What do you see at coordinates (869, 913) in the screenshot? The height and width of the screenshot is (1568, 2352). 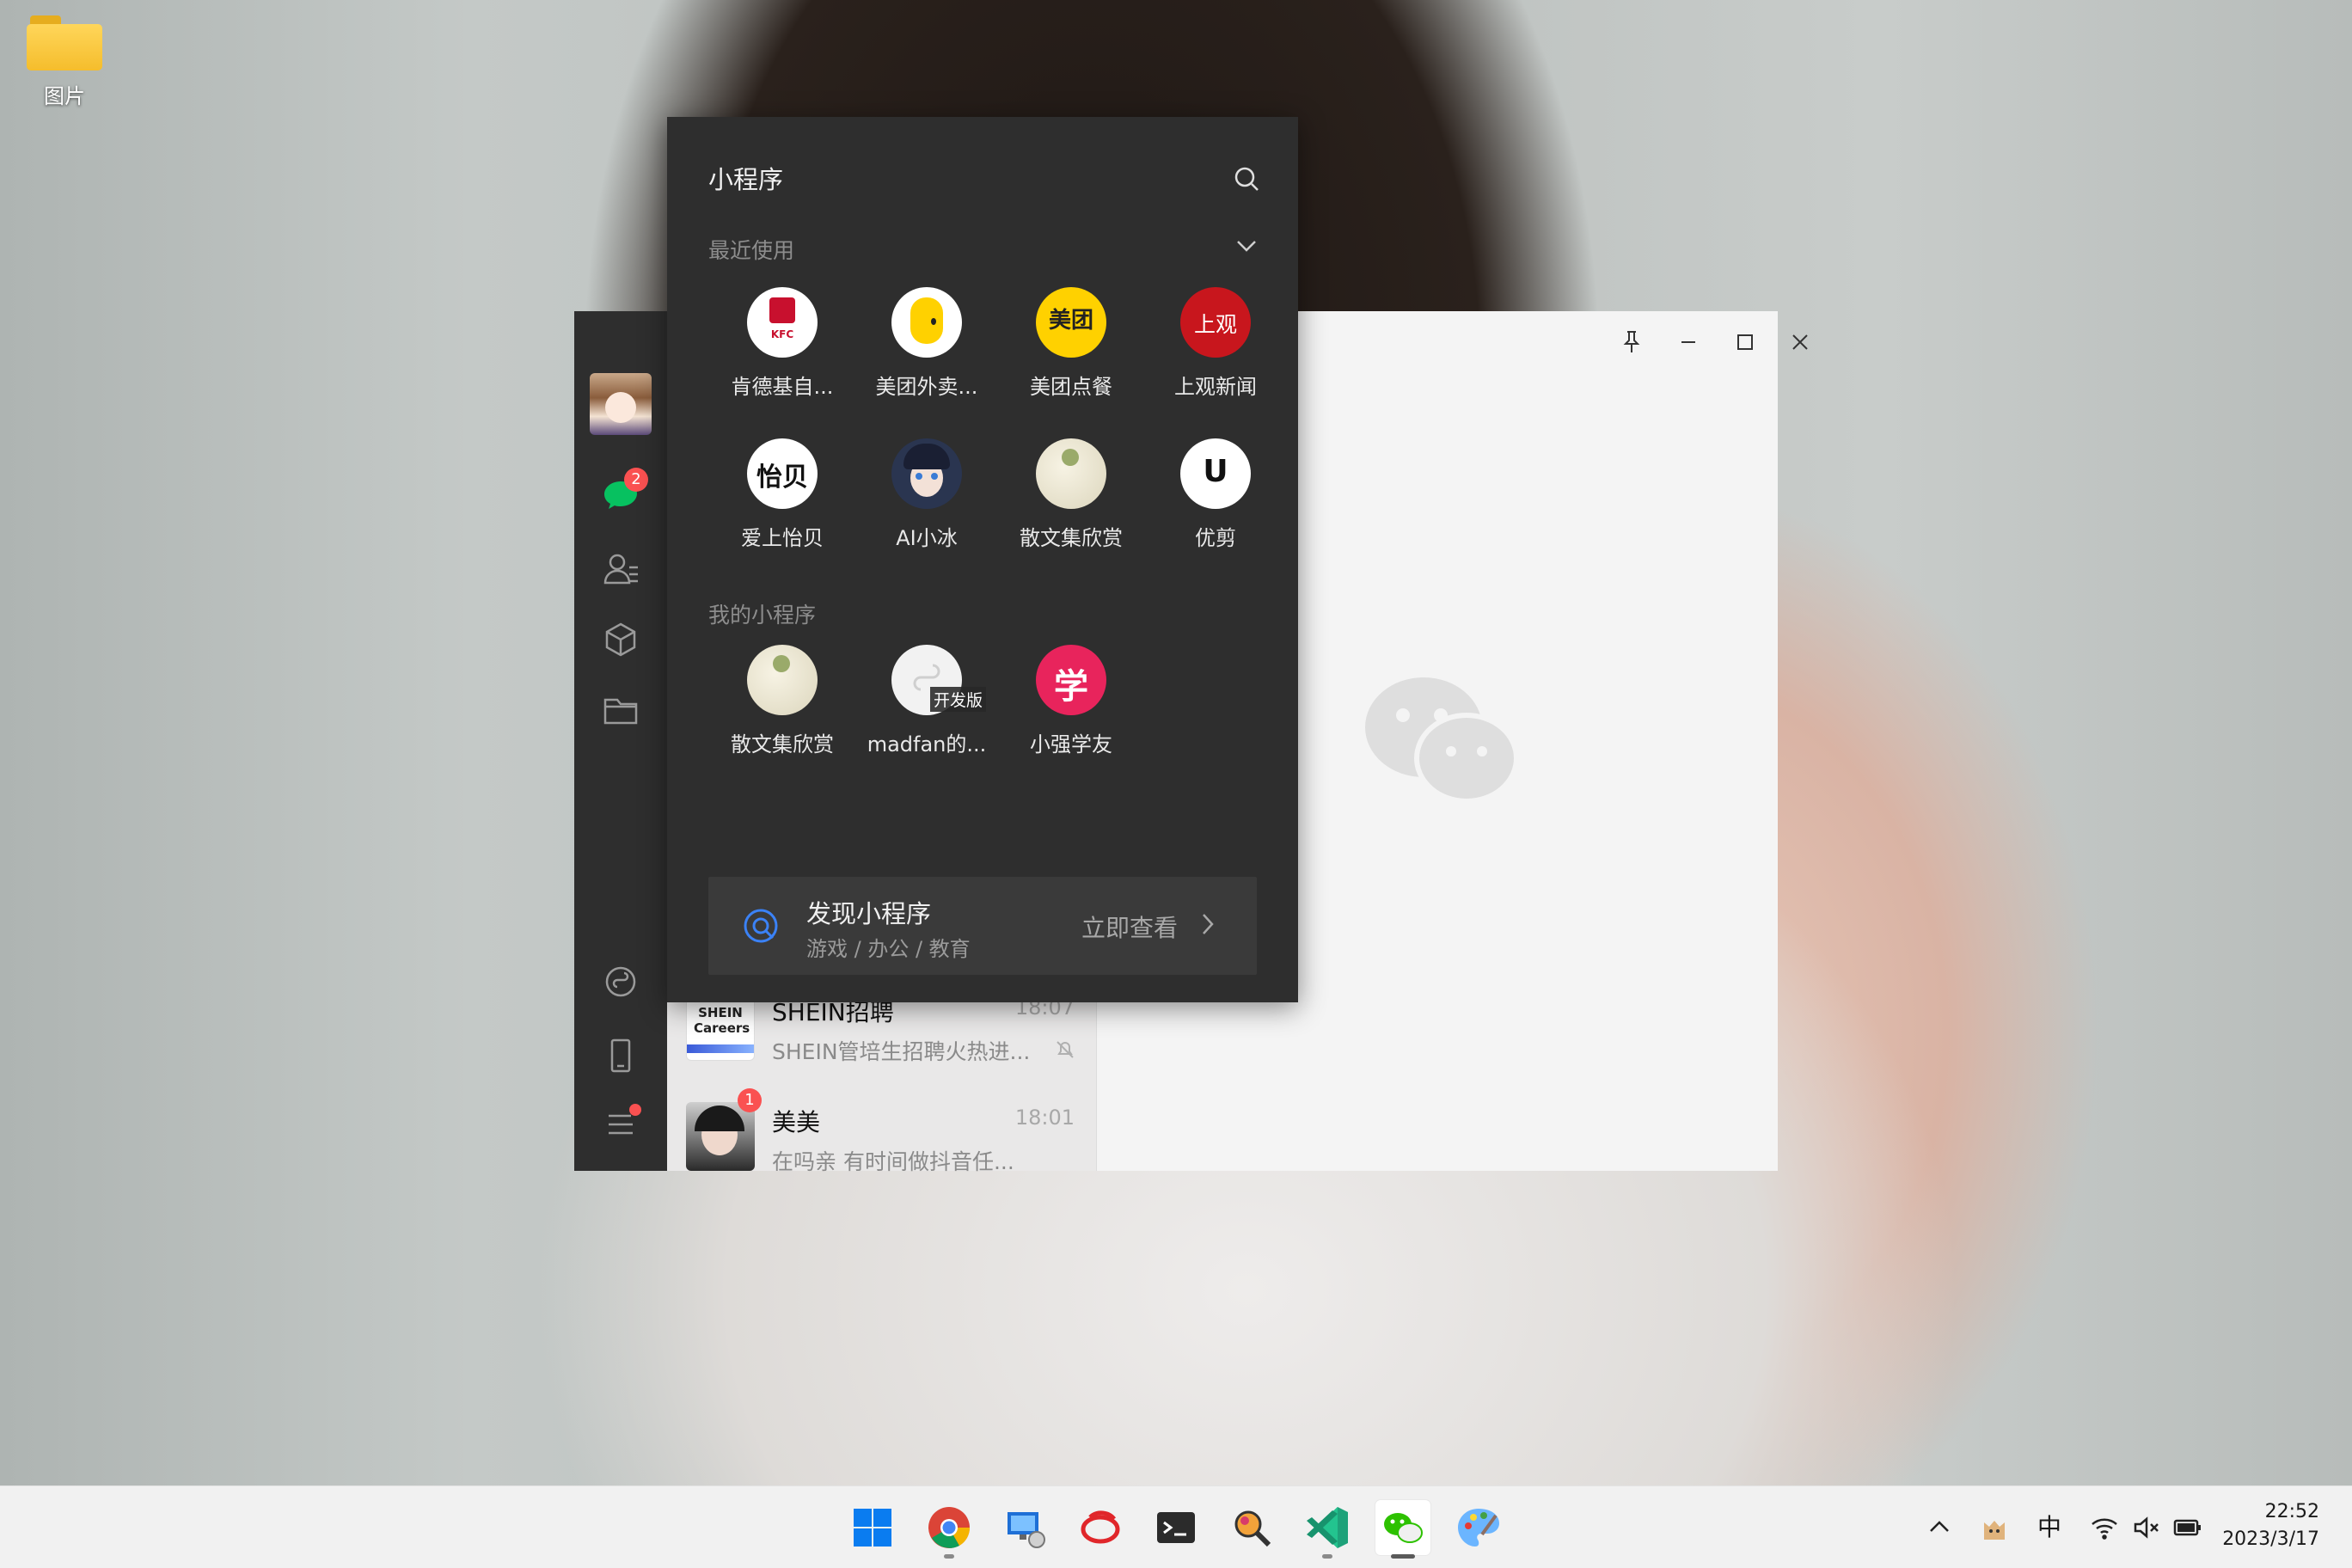 I see `discover-title: 发现小程序` at bounding box center [869, 913].